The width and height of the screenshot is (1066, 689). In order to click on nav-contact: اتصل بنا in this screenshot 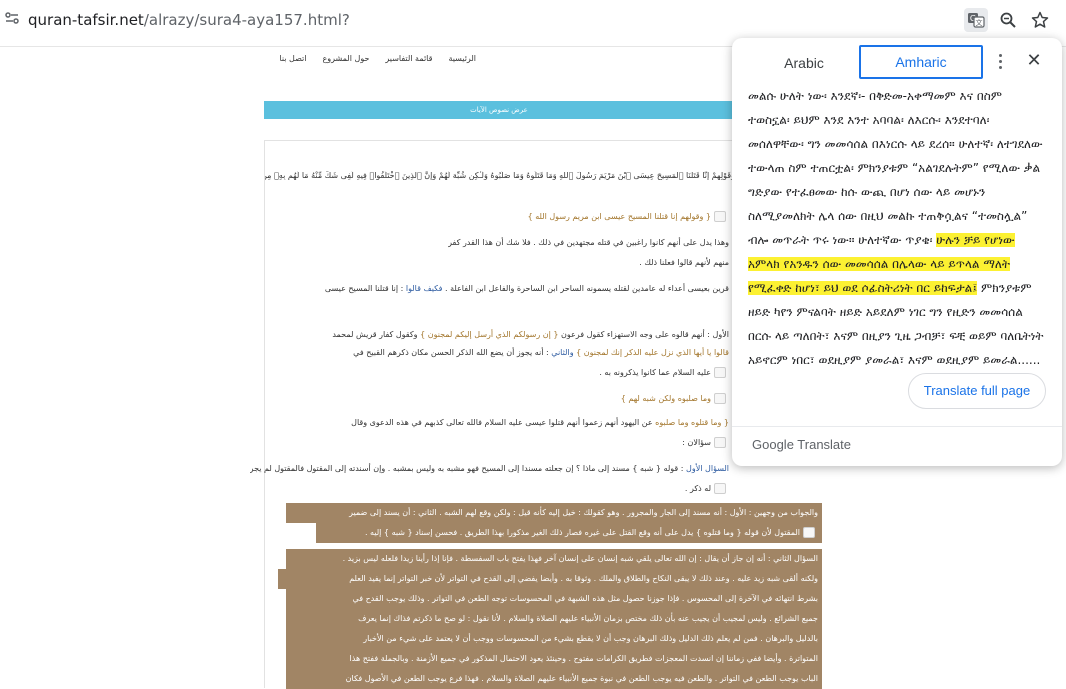, I will do `click(292, 58)`.